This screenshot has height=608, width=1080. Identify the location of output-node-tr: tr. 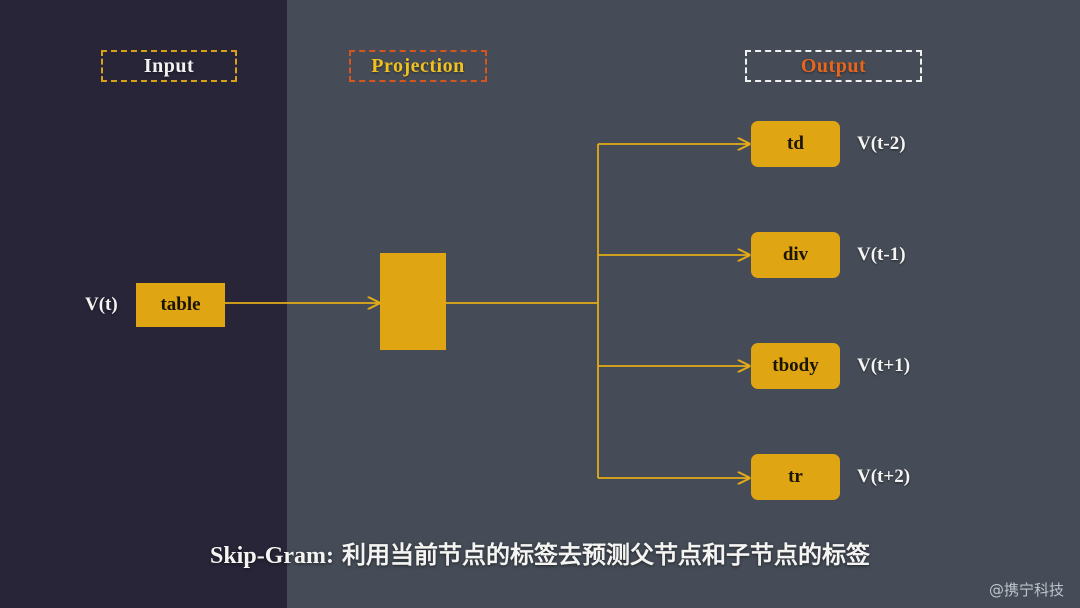
(795, 477).